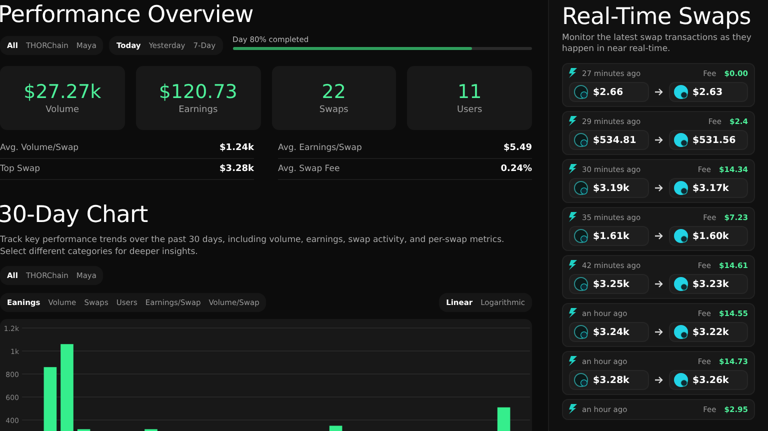 This screenshot has width=768, height=431. What do you see at coordinates (198, 110) in the screenshot?
I see `stat-label: Earnings` at bounding box center [198, 110].